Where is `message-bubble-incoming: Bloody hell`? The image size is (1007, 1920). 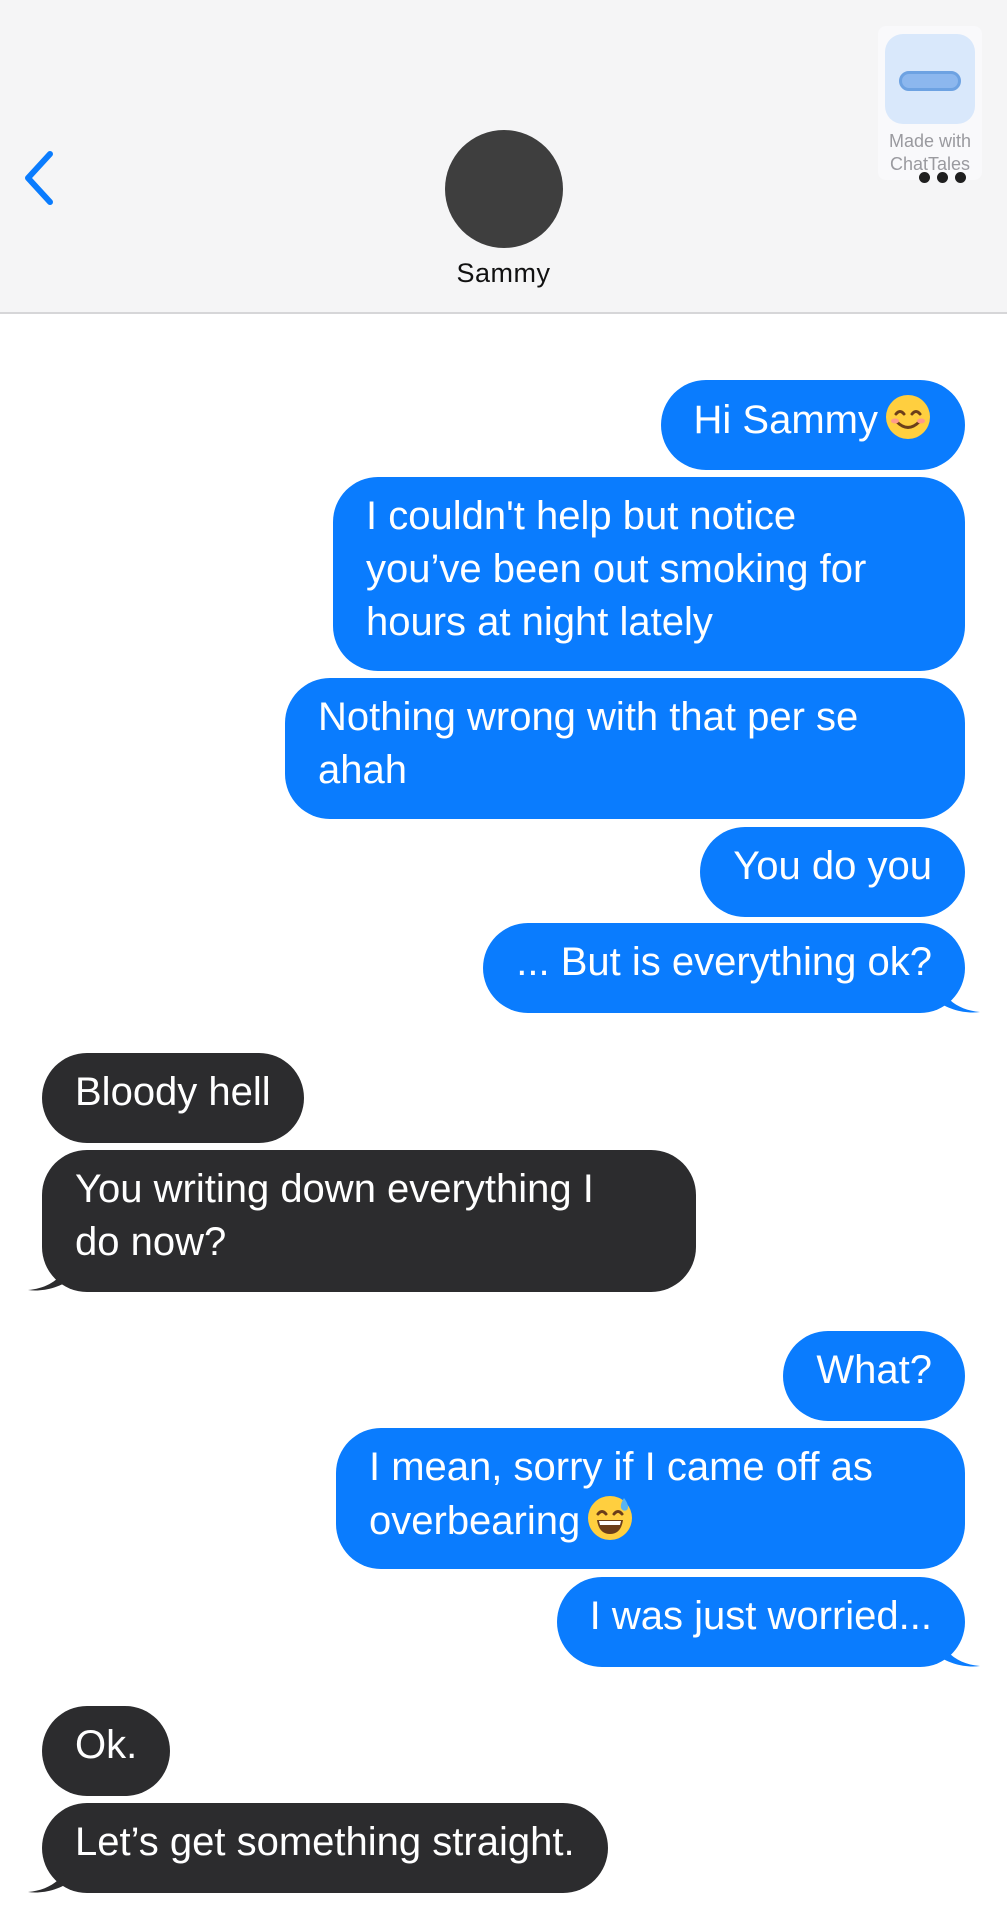
message-bubble-incoming: Bloody hell is located at coordinates (173, 1098).